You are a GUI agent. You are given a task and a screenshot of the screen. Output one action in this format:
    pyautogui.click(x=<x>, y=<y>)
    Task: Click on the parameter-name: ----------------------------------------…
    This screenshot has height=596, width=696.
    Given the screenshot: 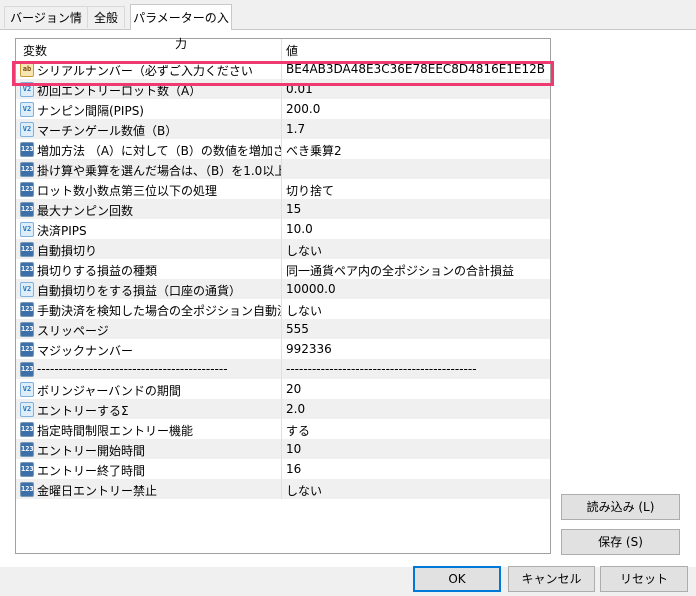 What is the action you would take?
    pyautogui.click(x=132, y=369)
    